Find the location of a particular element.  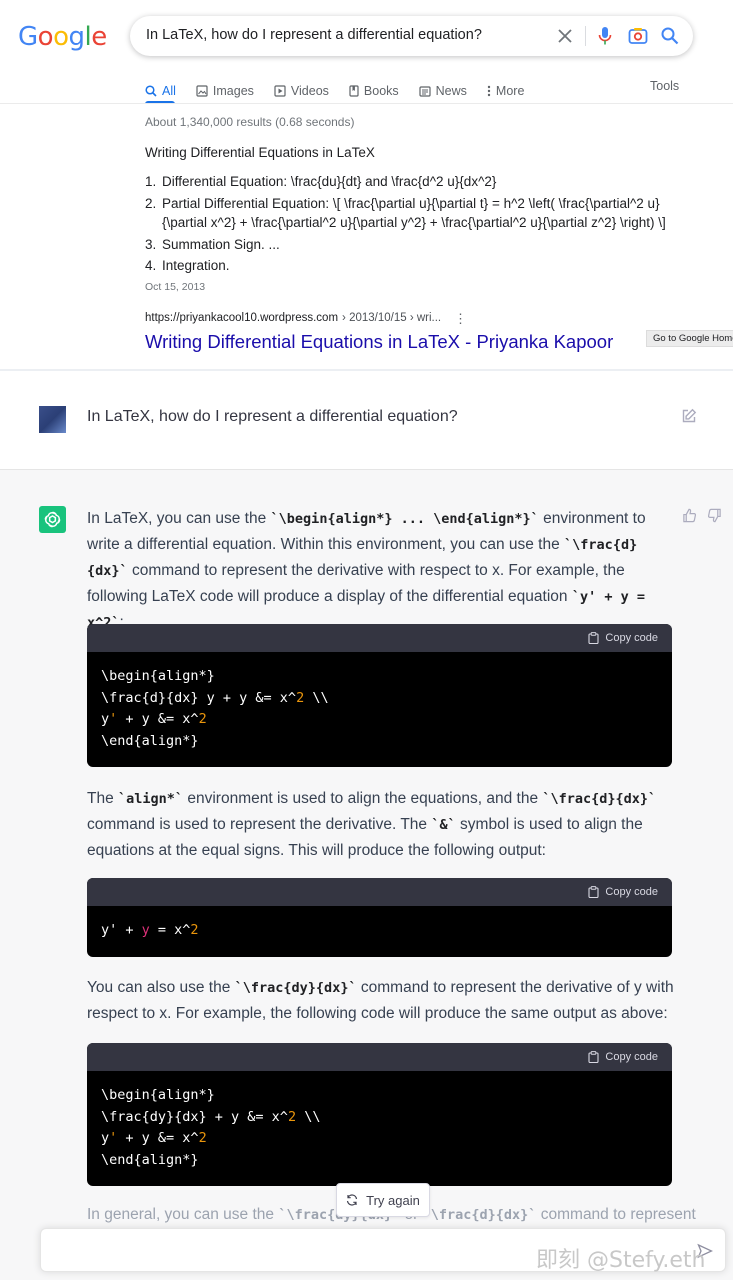

tools-button: Tools is located at coordinates (664, 86).